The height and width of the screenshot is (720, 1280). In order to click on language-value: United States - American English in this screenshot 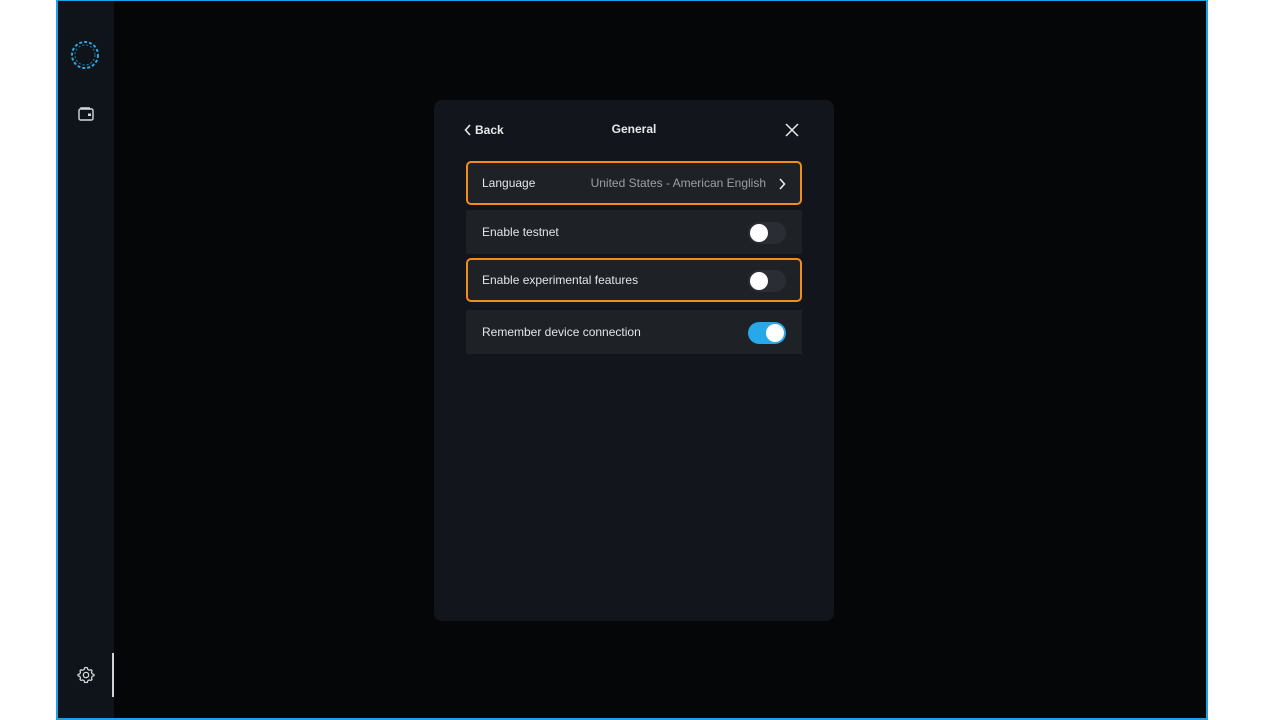, I will do `click(678, 183)`.